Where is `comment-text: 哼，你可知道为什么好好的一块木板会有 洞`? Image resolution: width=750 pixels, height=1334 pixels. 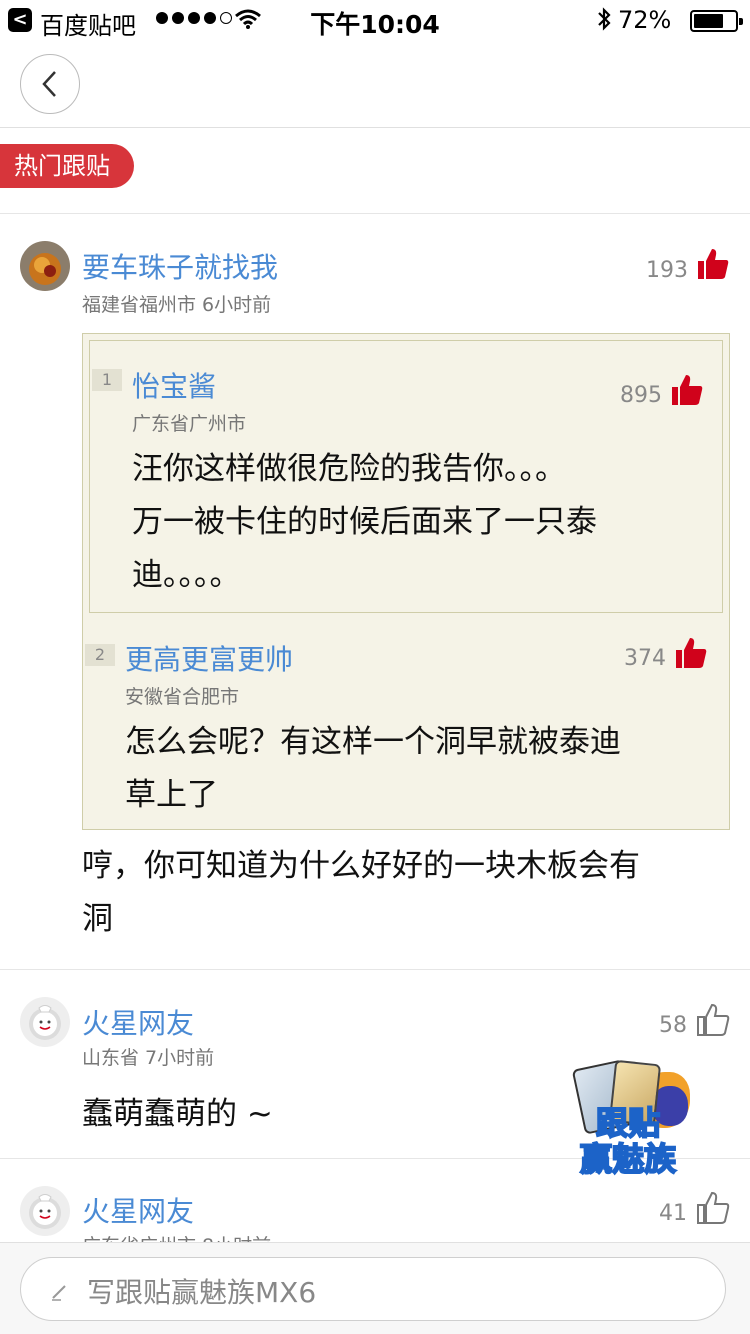 comment-text: 哼，你可知道为什么好好的一块木板会有 洞 is located at coordinates (361, 892).